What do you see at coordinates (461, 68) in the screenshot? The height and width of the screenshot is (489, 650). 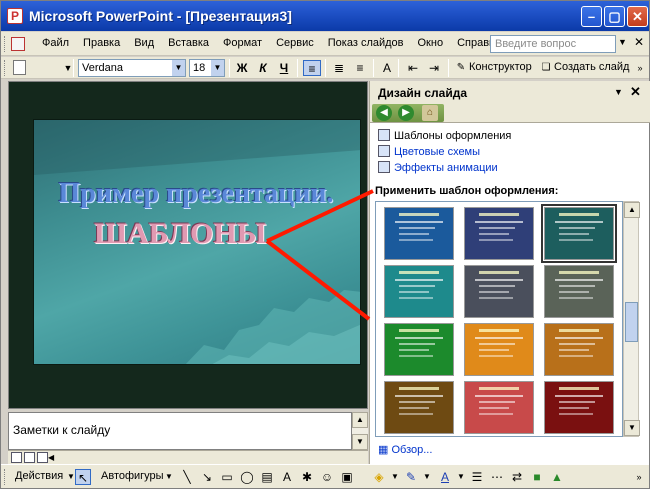 I see `designer-icon: ✎` at bounding box center [461, 68].